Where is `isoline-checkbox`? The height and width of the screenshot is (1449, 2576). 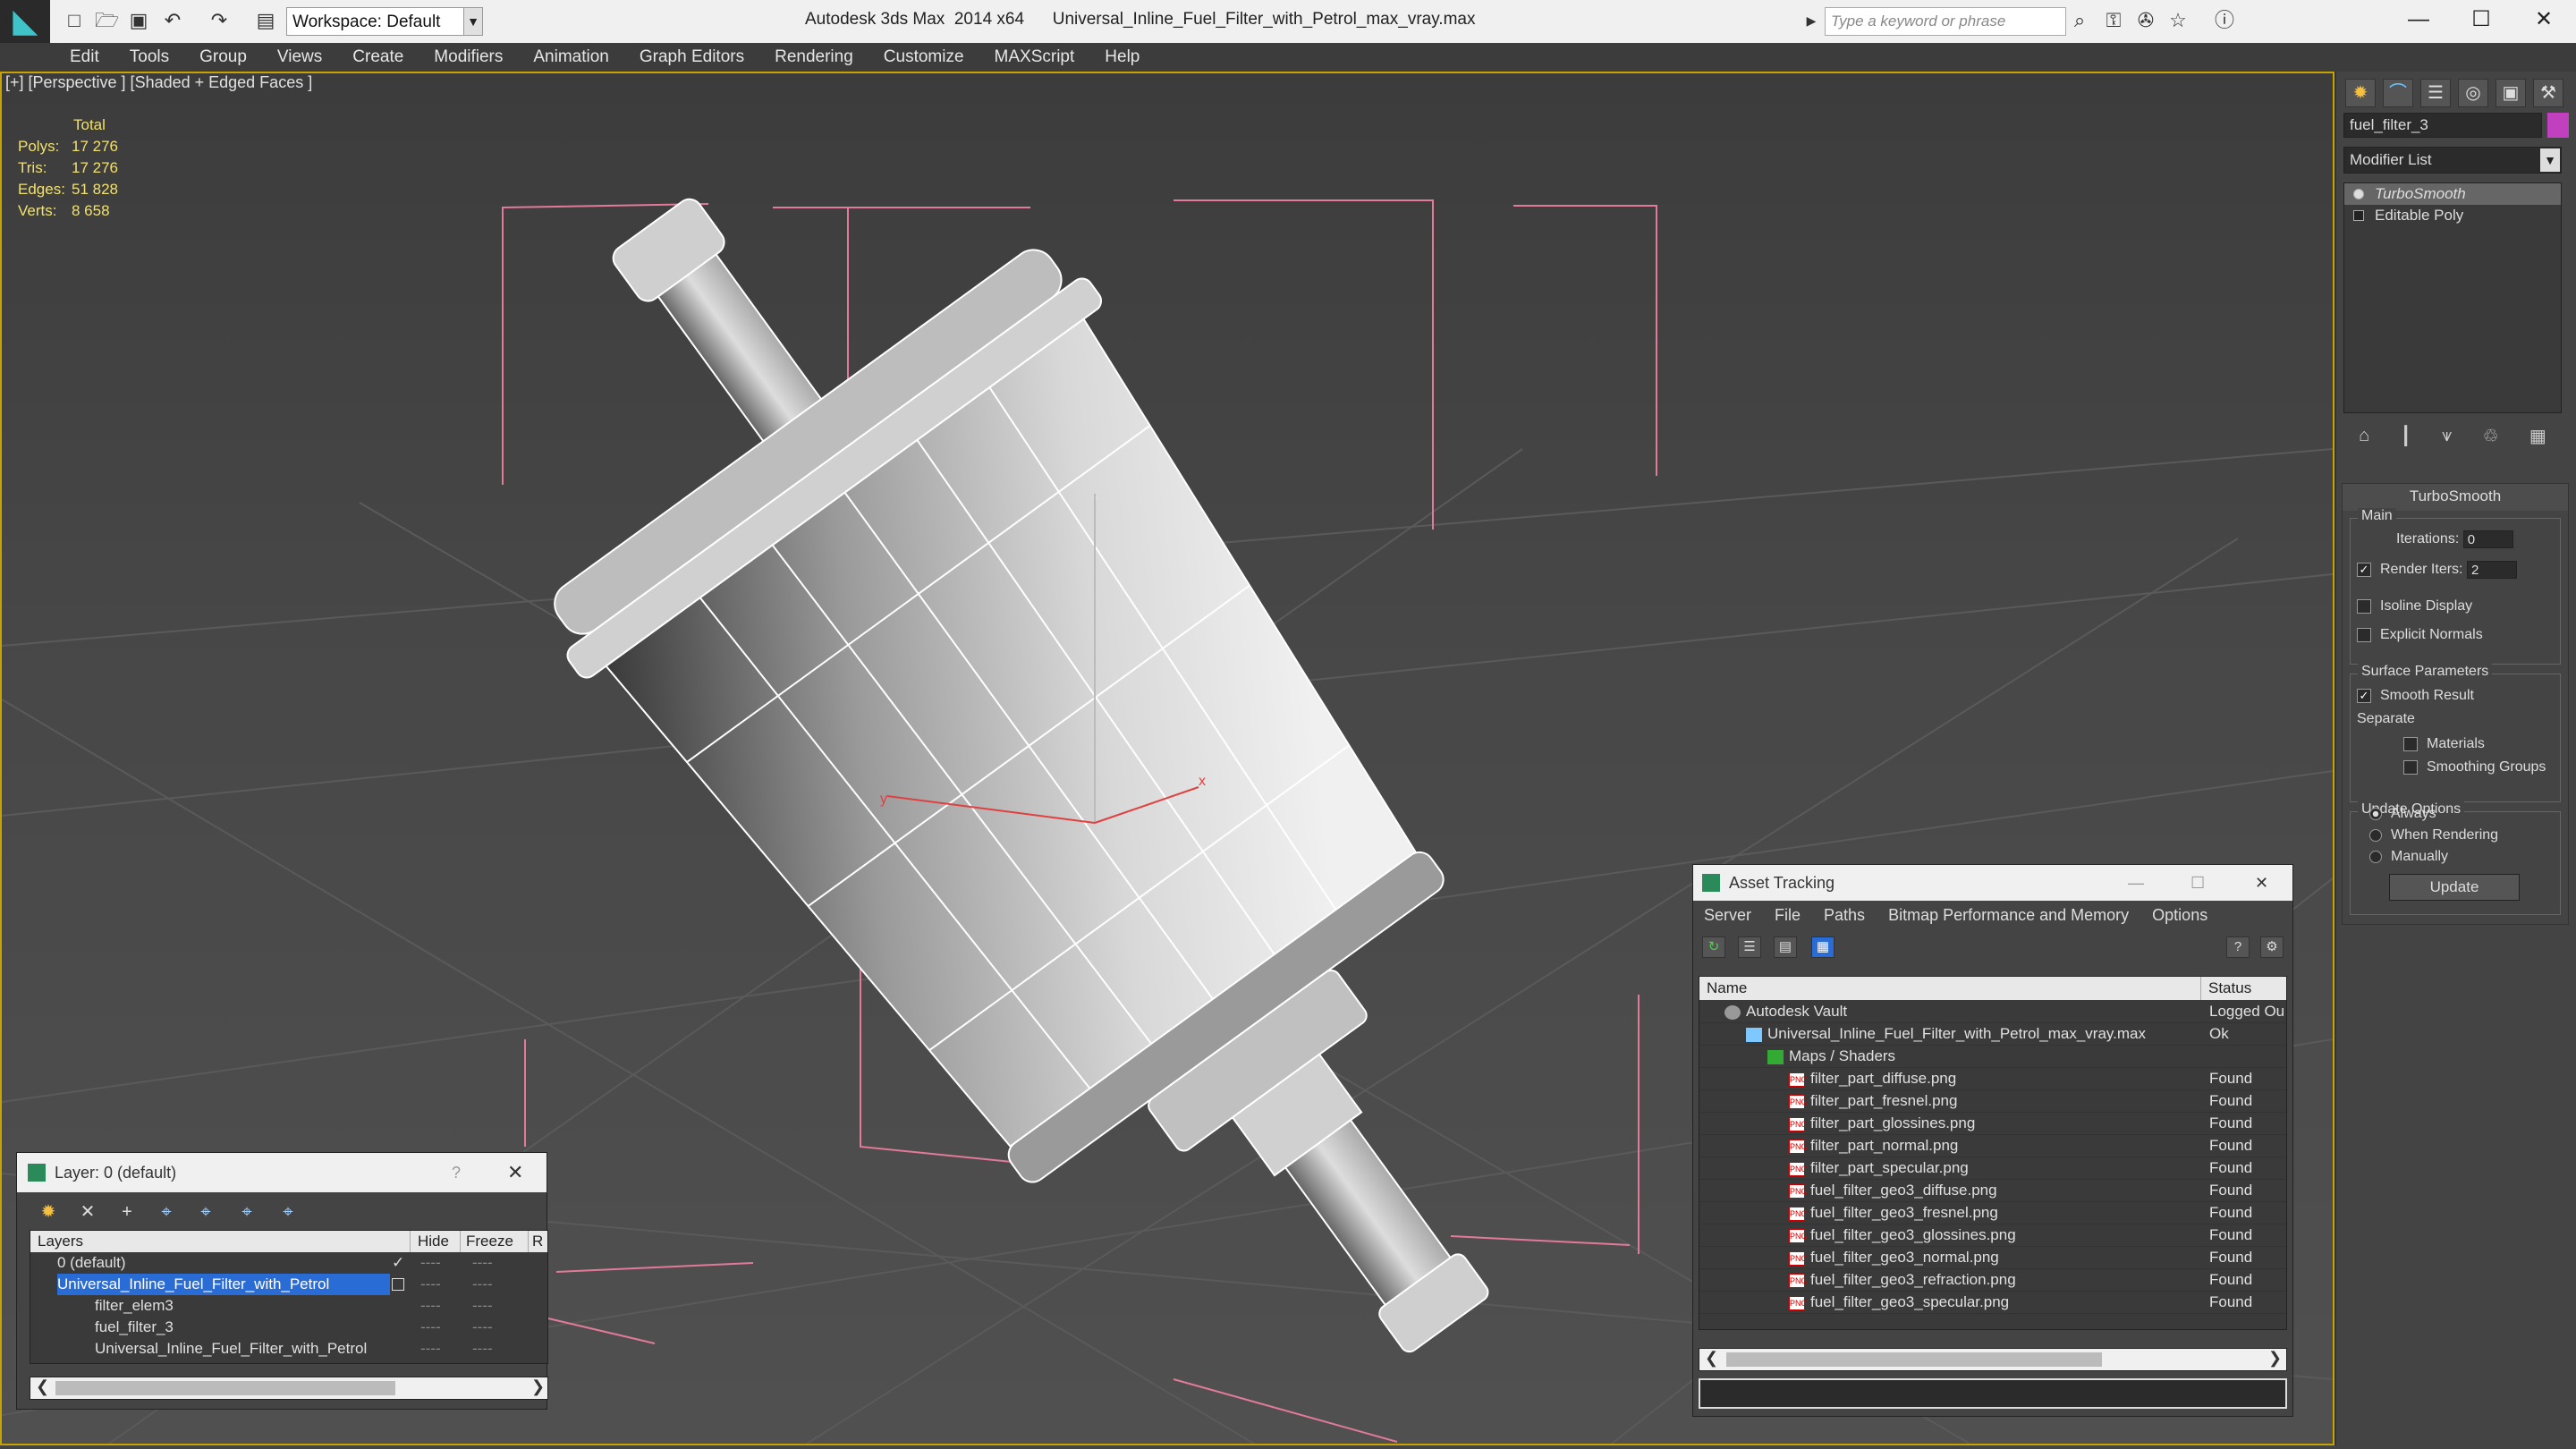
isoline-checkbox is located at coordinates (2364, 606).